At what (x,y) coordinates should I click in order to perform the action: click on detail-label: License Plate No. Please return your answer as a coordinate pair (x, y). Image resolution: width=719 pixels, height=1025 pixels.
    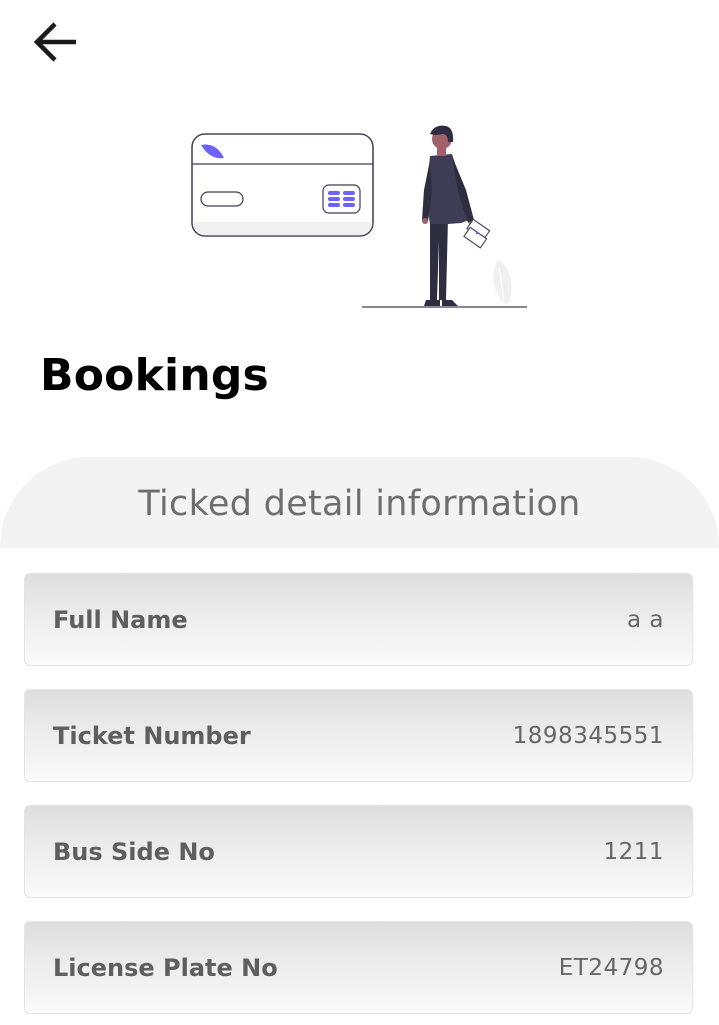
    Looking at the image, I should click on (165, 967).